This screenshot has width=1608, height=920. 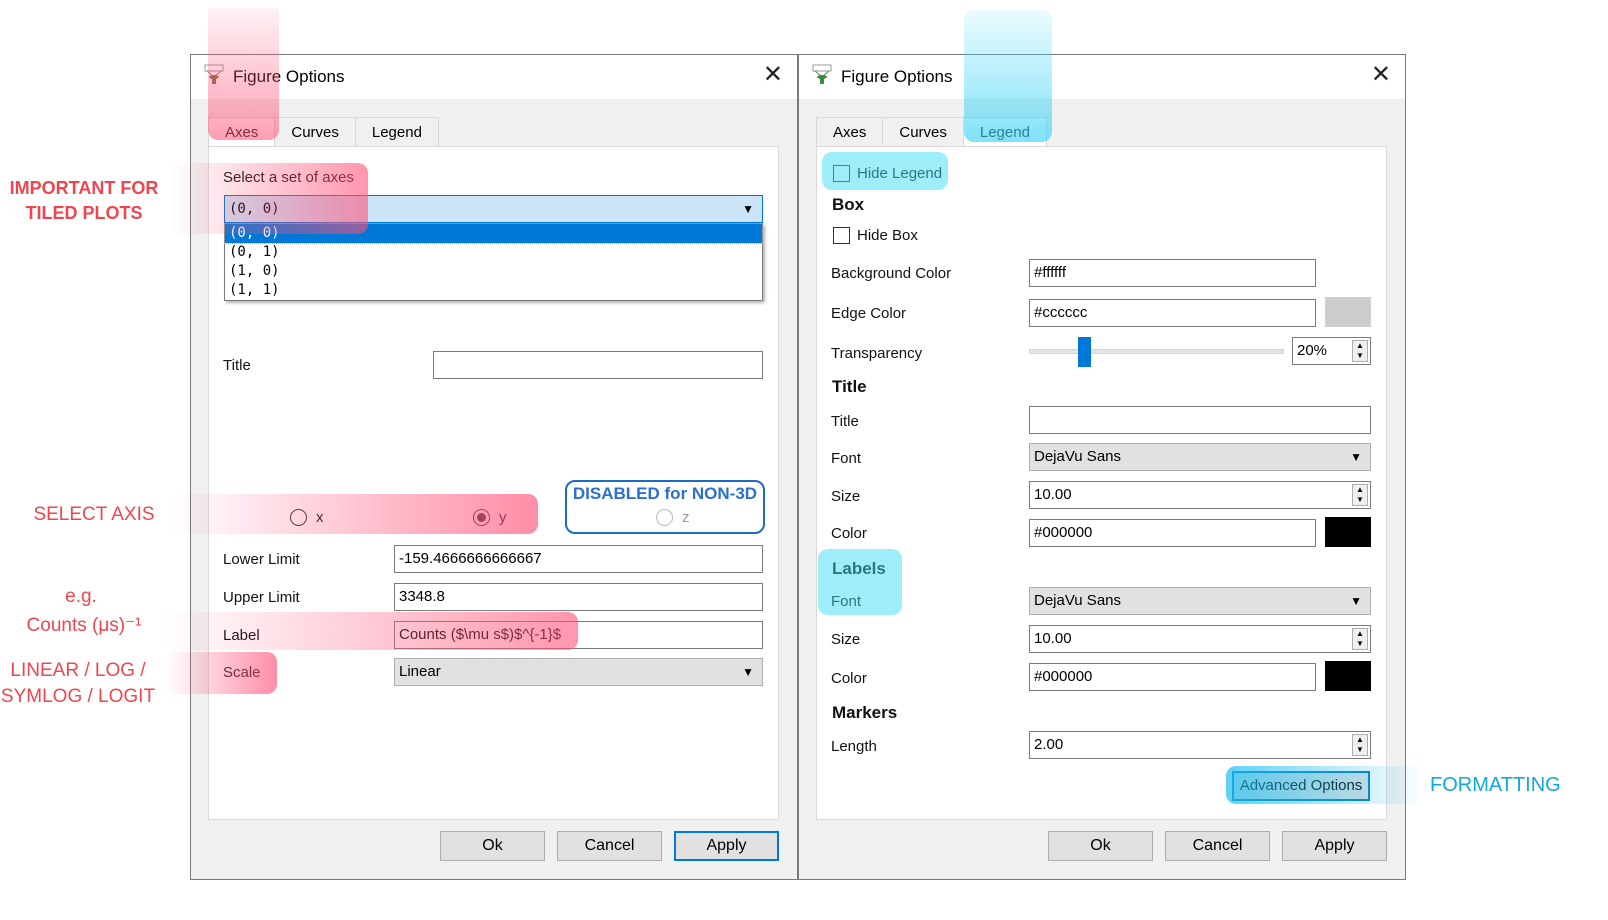 What do you see at coordinates (869, 313) in the screenshot?
I see `edge-color-label: Edge Color` at bounding box center [869, 313].